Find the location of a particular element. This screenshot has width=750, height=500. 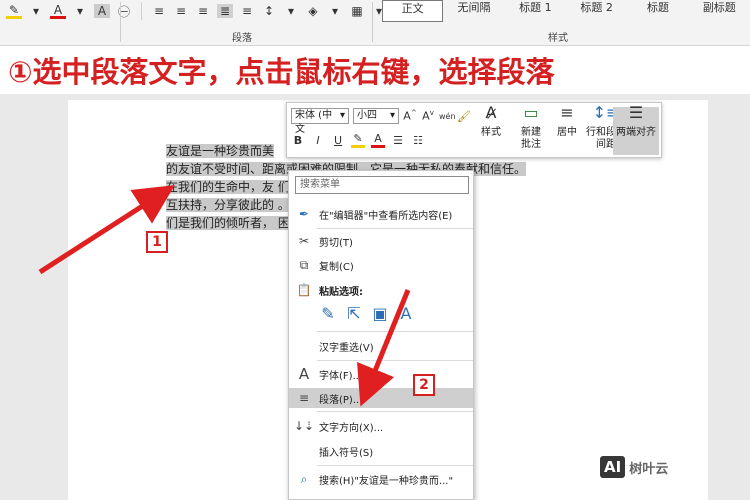

watermark: AI 树叶云 is located at coordinates (634, 467).